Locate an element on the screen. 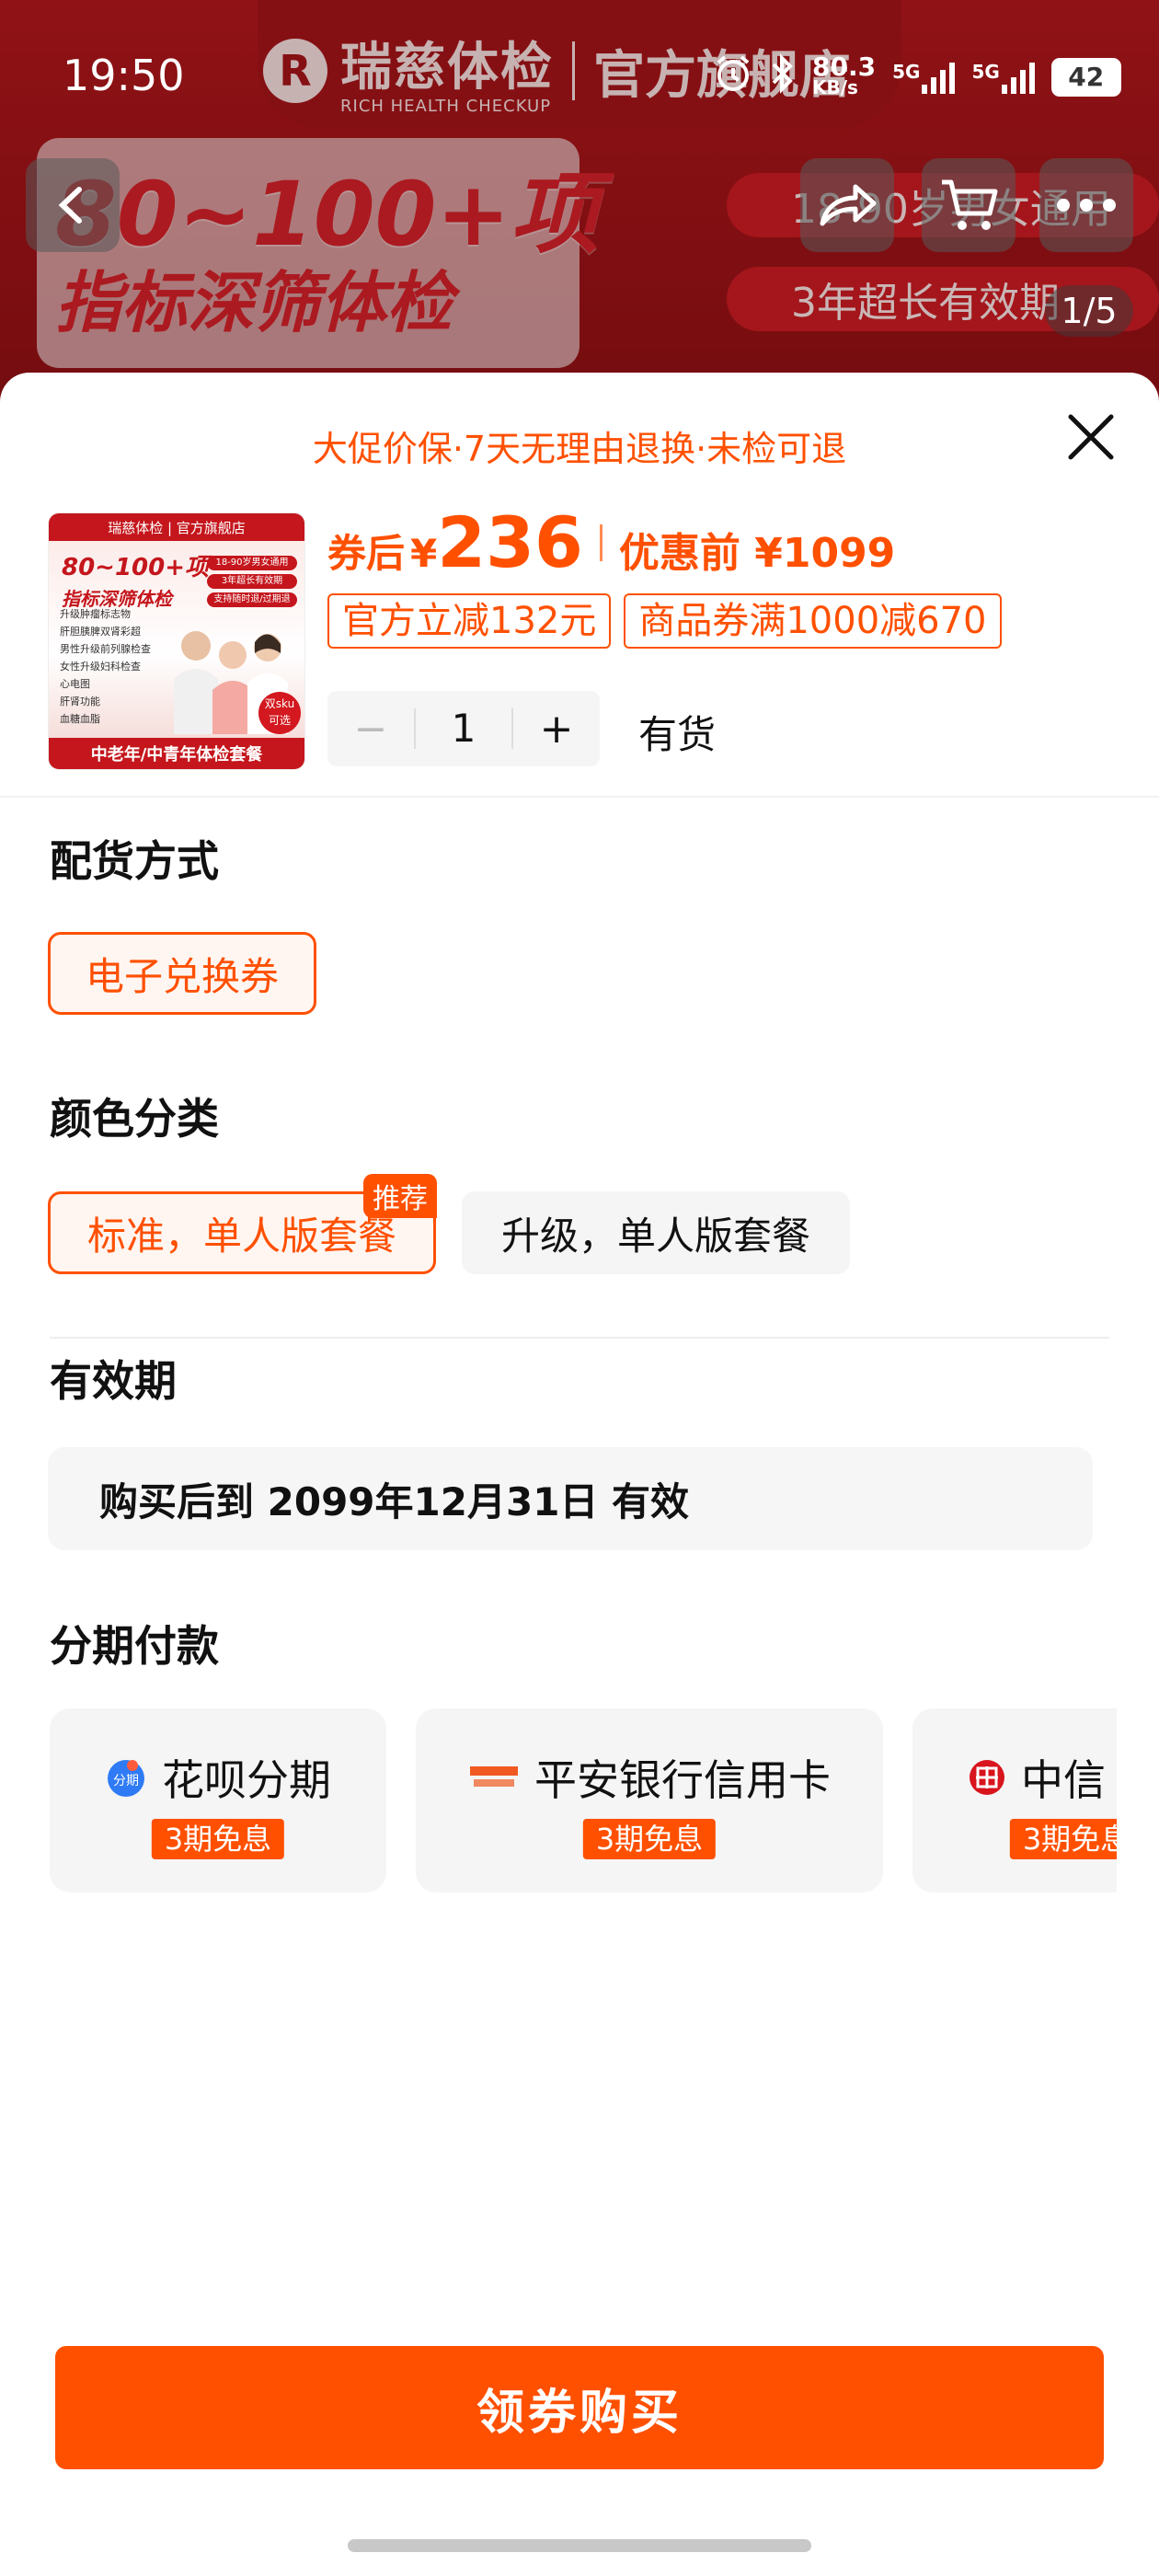  installment-option-pingan: 平安银行信用卡 3期免息 is located at coordinates (649, 1800).